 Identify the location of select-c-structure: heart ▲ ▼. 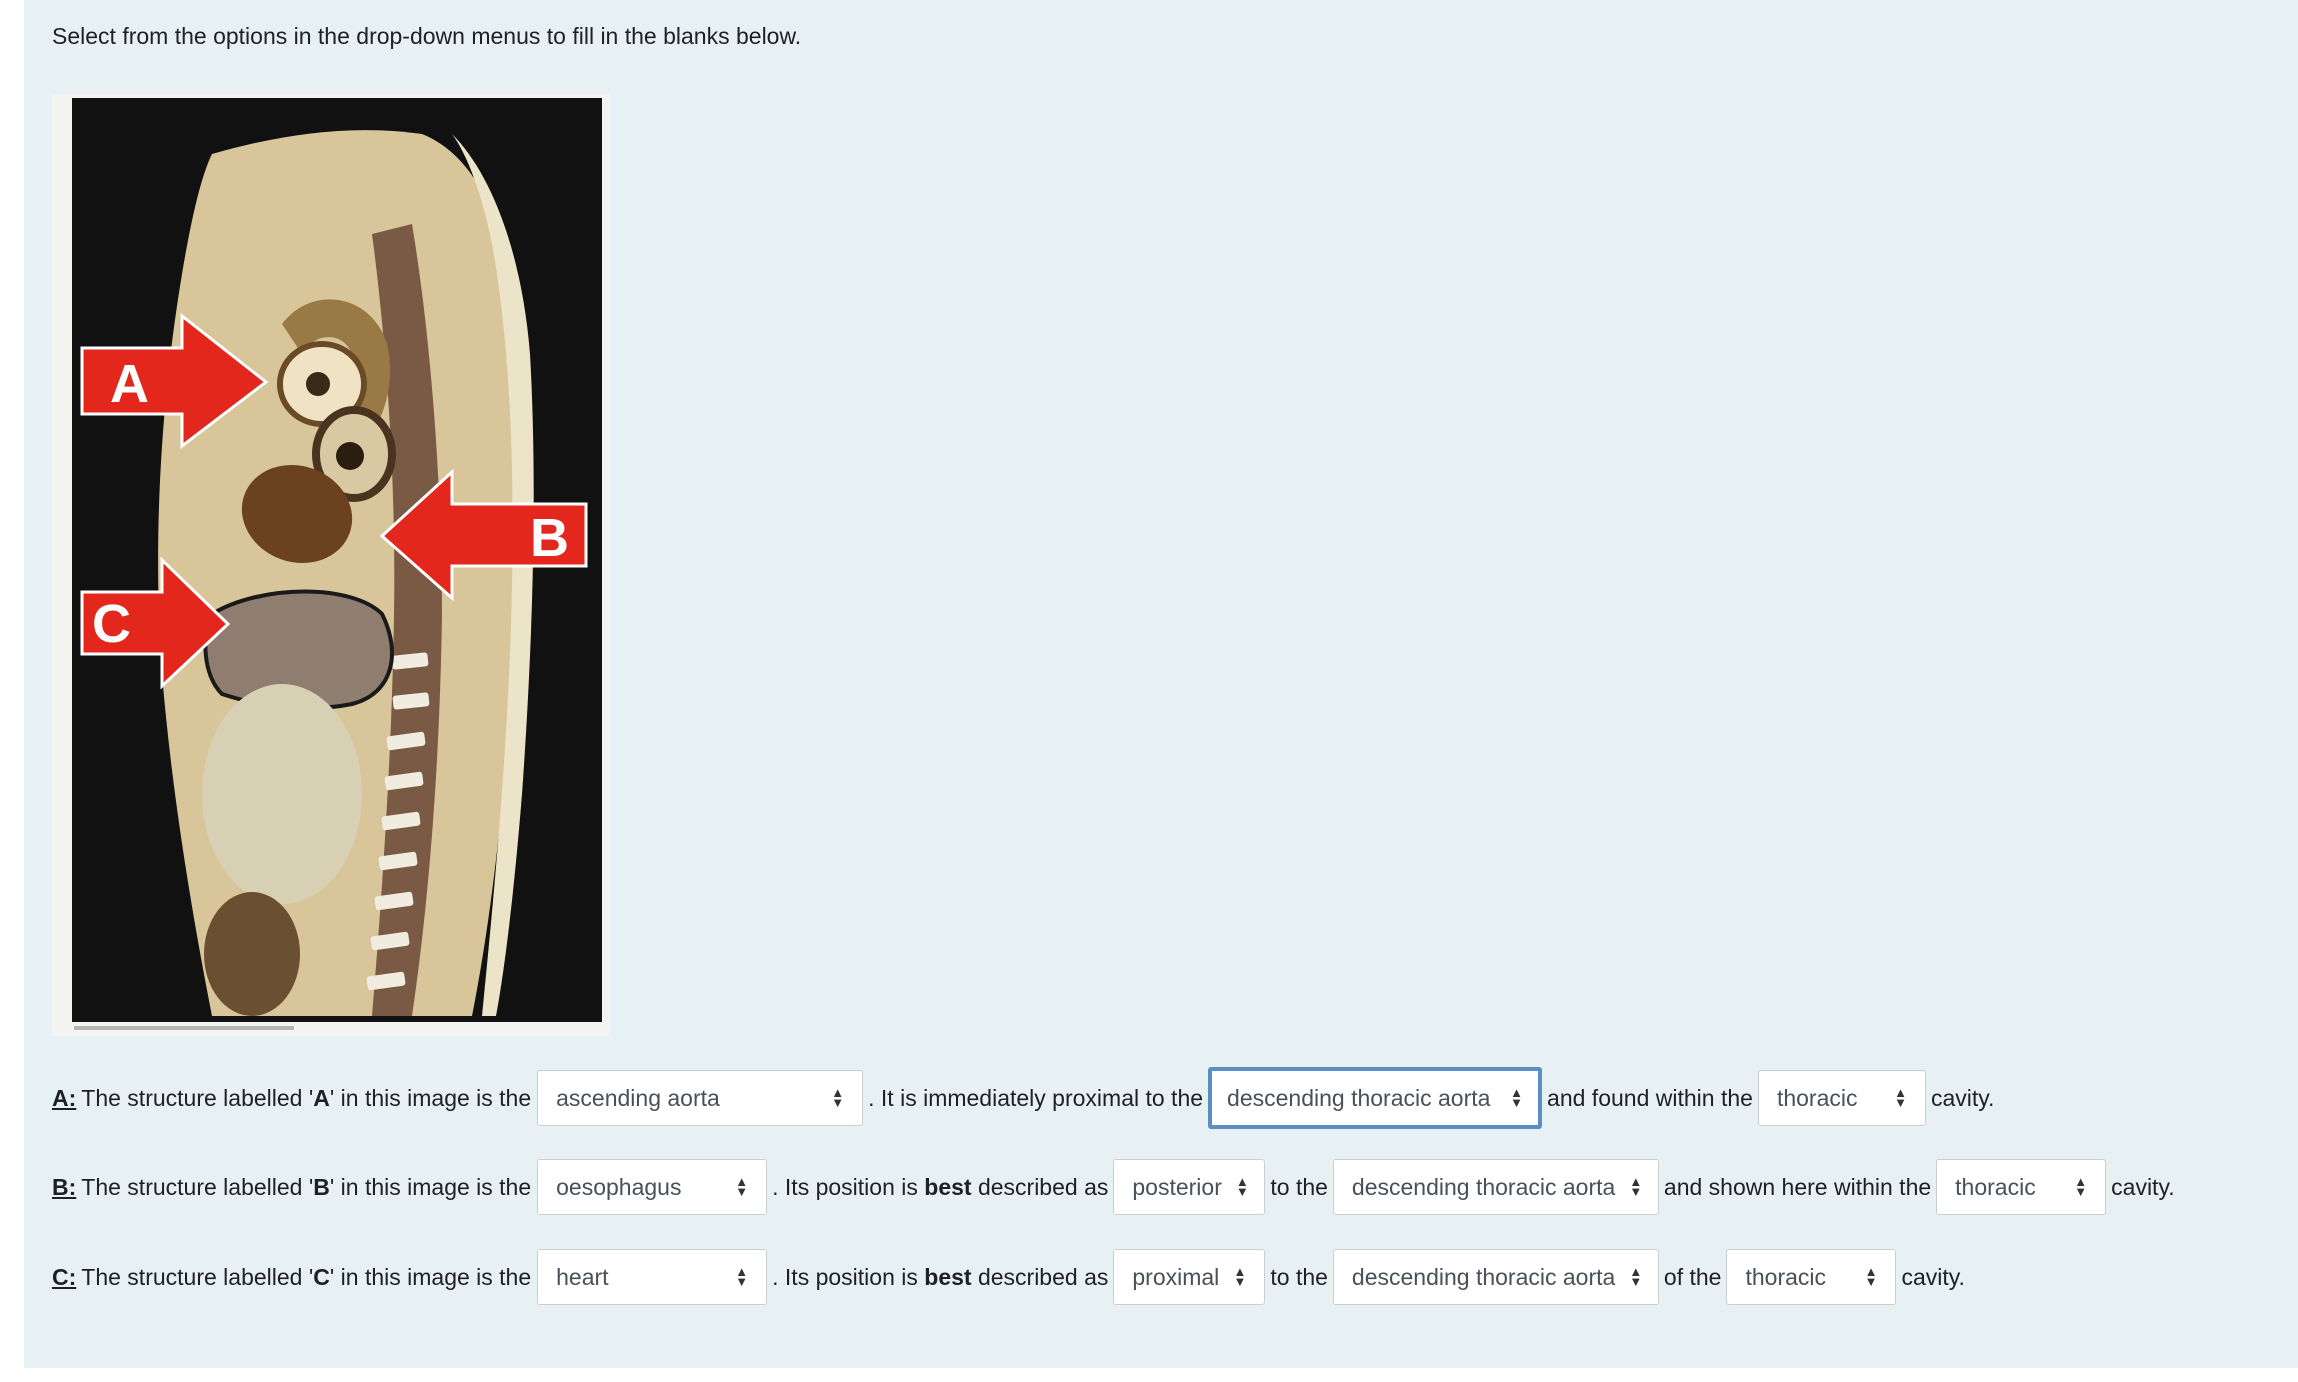
(652, 1277).